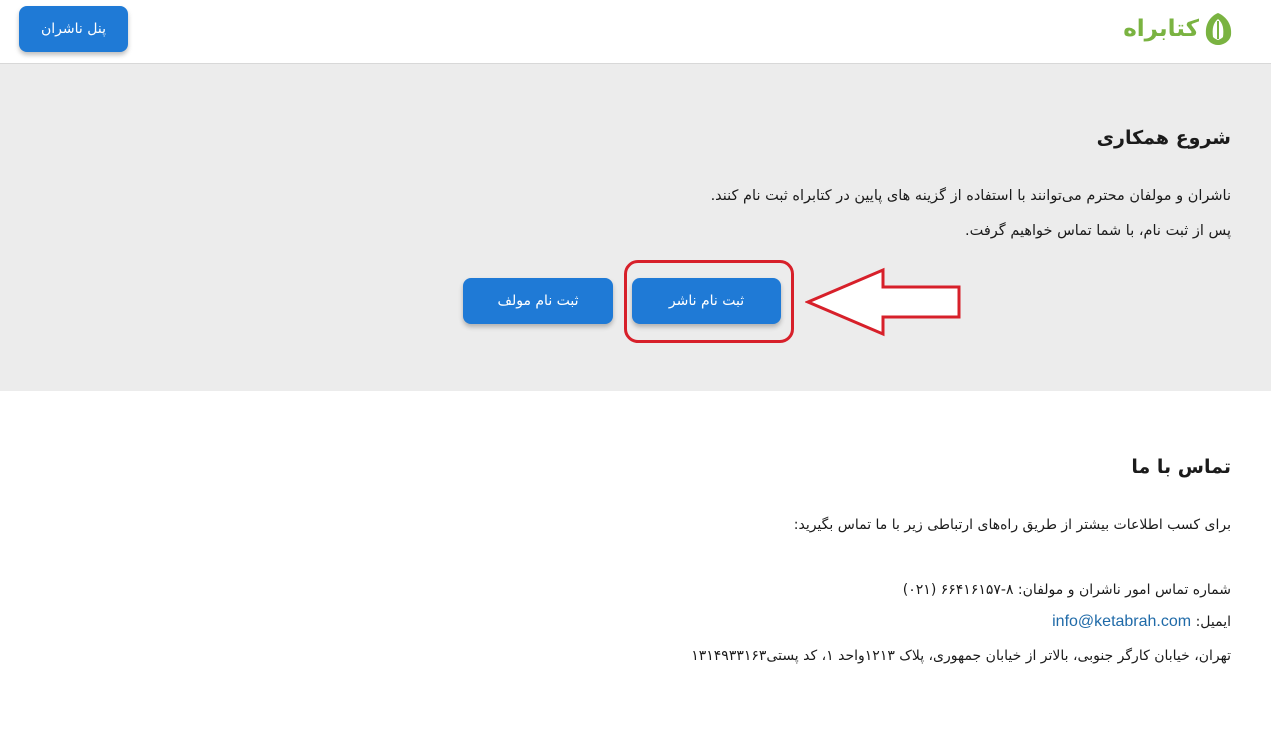 This screenshot has height=730, width=1271. What do you see at coordinates (706, 301) in the screenshot?
I see `register-publisher-button: ثبت نام ناشر` at bounding box center [706, 301].